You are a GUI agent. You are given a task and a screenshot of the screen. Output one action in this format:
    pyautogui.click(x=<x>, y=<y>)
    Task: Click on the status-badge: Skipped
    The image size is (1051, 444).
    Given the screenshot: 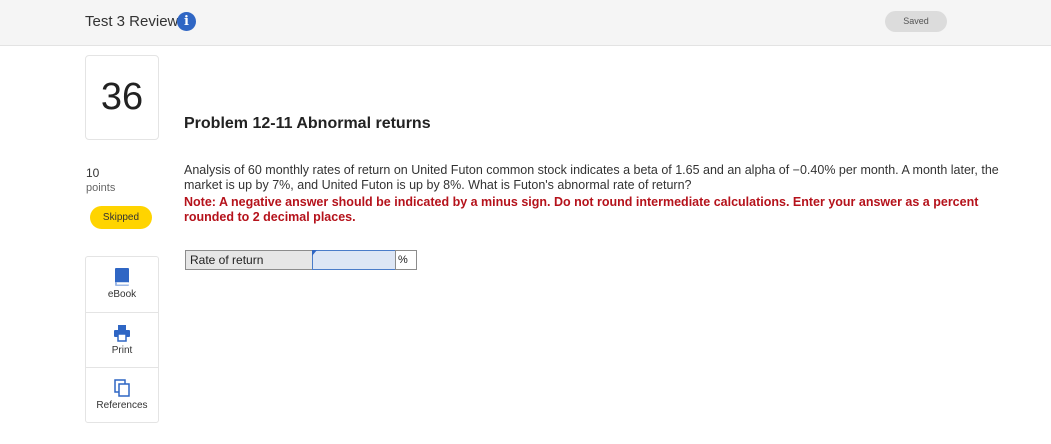 What is the action you would take?
    pyautogui.click(x=121, y=217)
    